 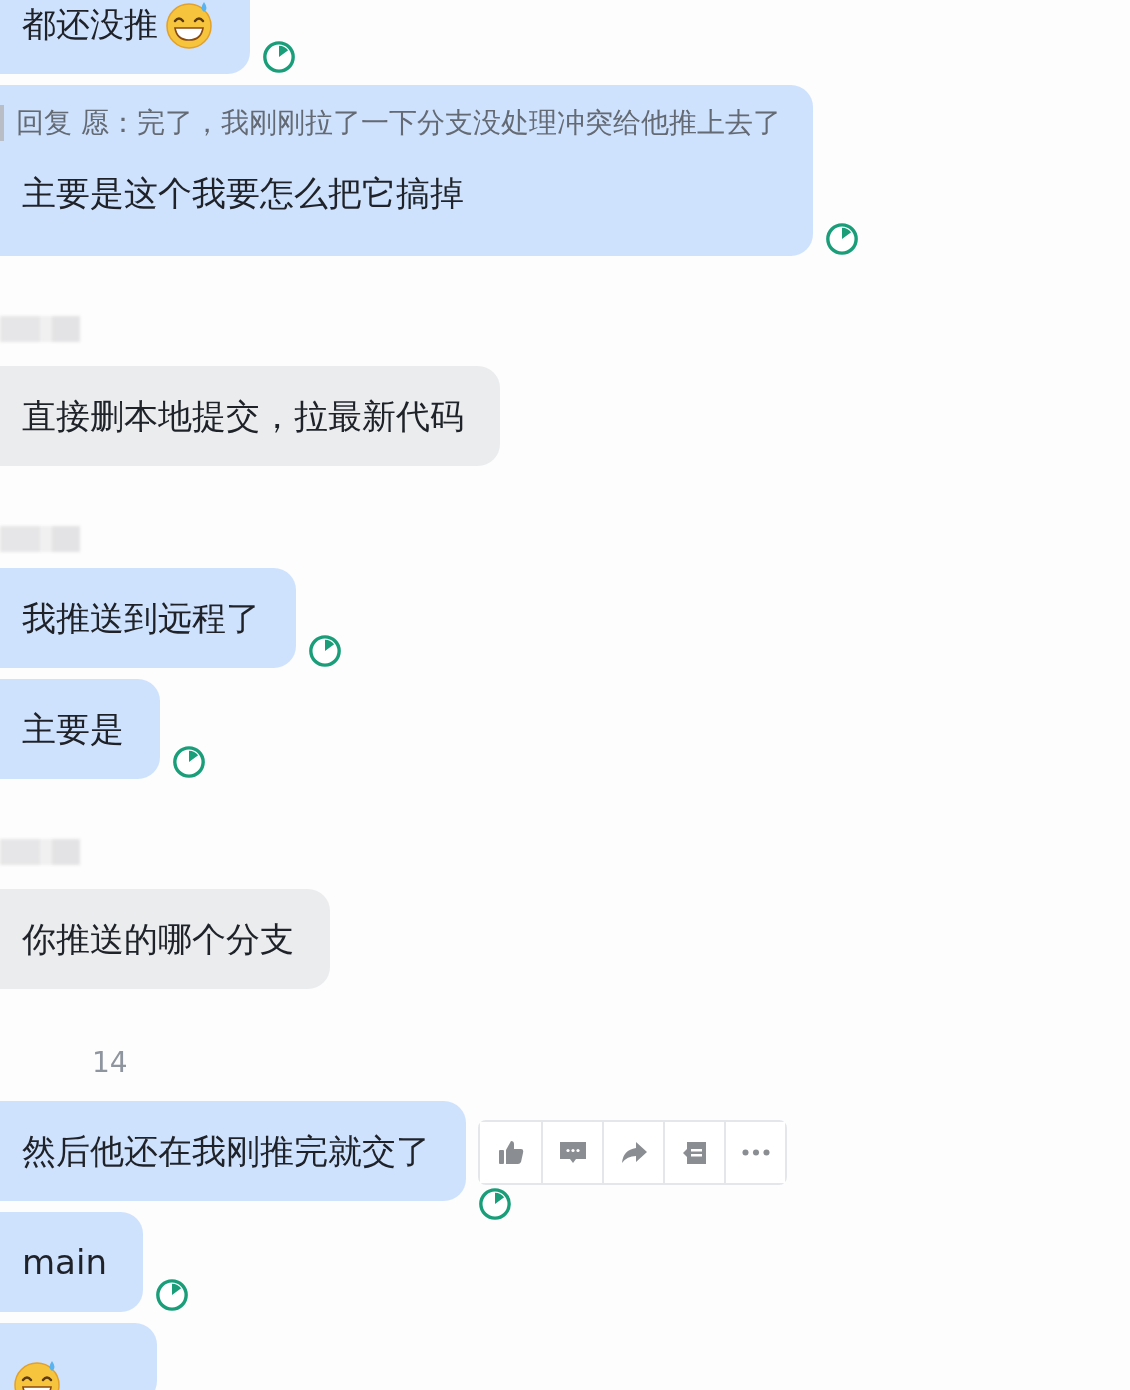 I want to click on message-bubble: 我推送到远程了, so click(x=148, y=618).